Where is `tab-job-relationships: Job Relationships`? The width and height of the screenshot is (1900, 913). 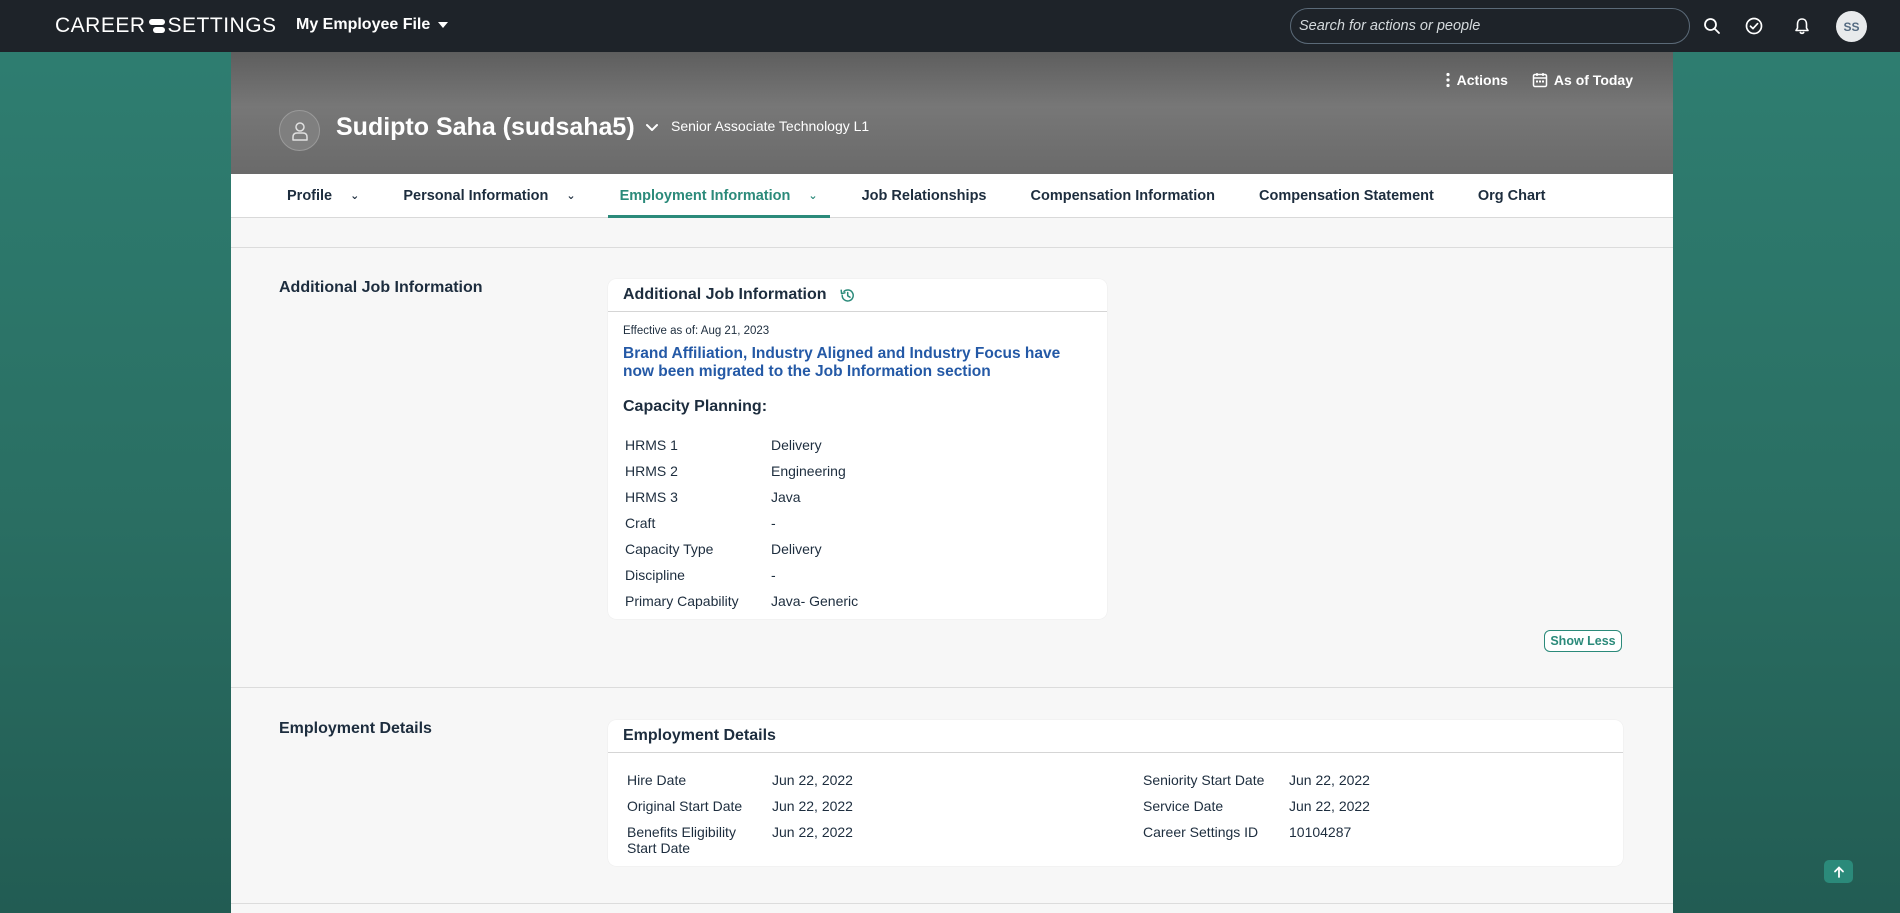 tab-job-relationships: Job Relationships is located at coordinates (924, 195).